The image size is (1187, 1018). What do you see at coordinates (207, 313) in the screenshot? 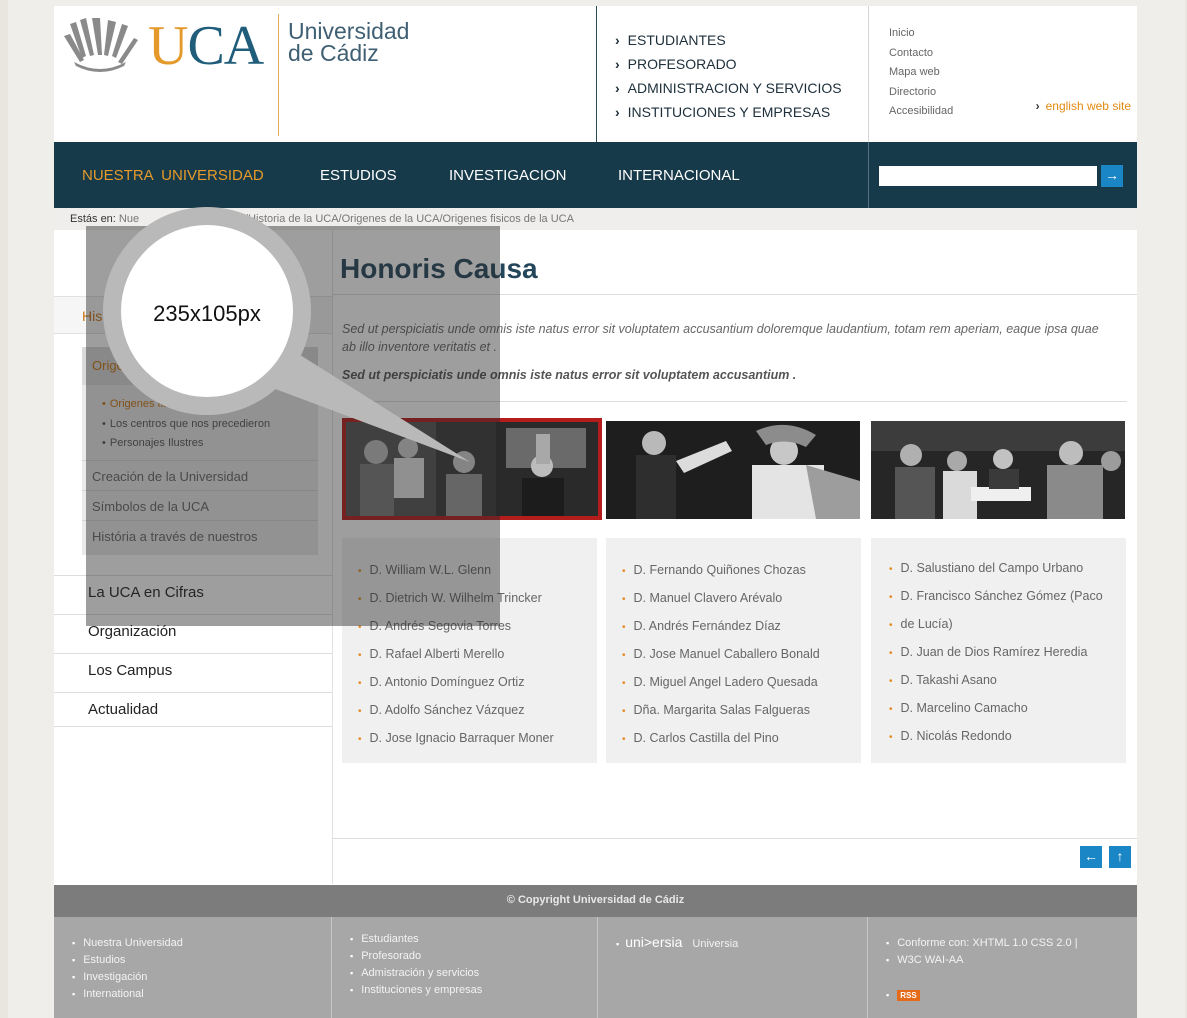
I see `magnifier-label: 235x105px` at bounding box center [207, 313].